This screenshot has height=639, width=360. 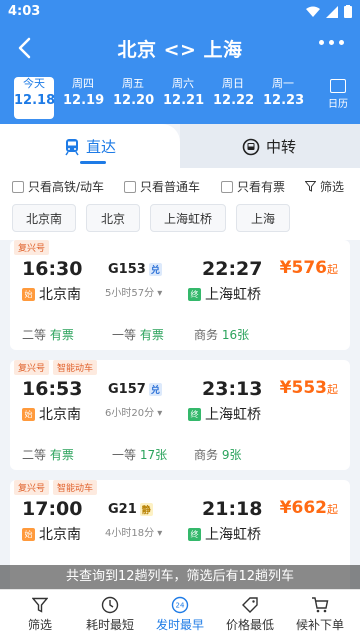 I want to click on seat-first: 一等 17张, so click(x=139, y=454).